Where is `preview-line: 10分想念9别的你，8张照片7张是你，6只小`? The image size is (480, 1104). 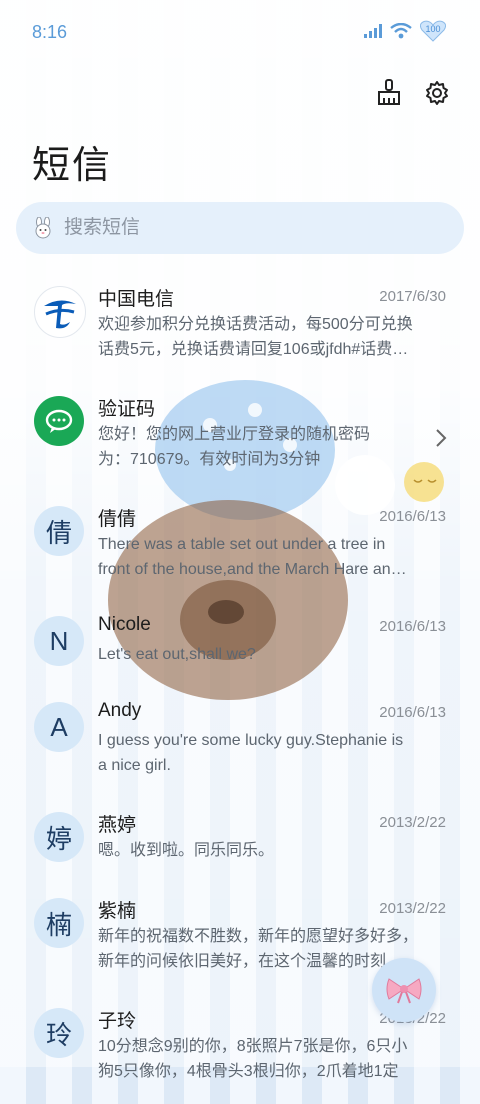 preview-line: 10分想念9别的你，8张照片7张是你，6只小 is located at coordinates (253, 1046).